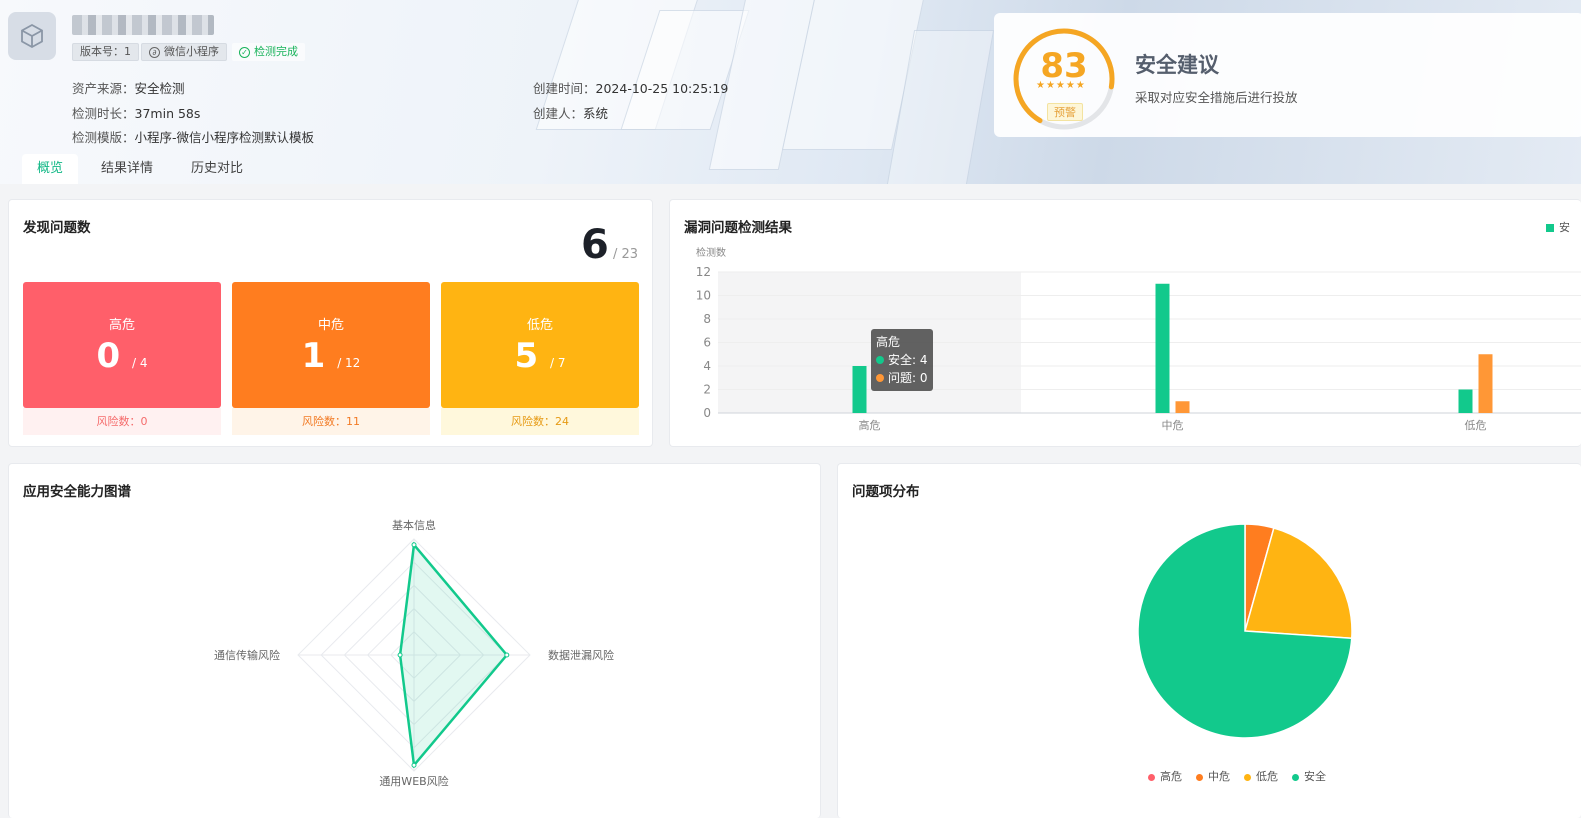 The width and height of the screenshot is (1581, 818). I want to click on severity-label: 中危, so click(330, 325).